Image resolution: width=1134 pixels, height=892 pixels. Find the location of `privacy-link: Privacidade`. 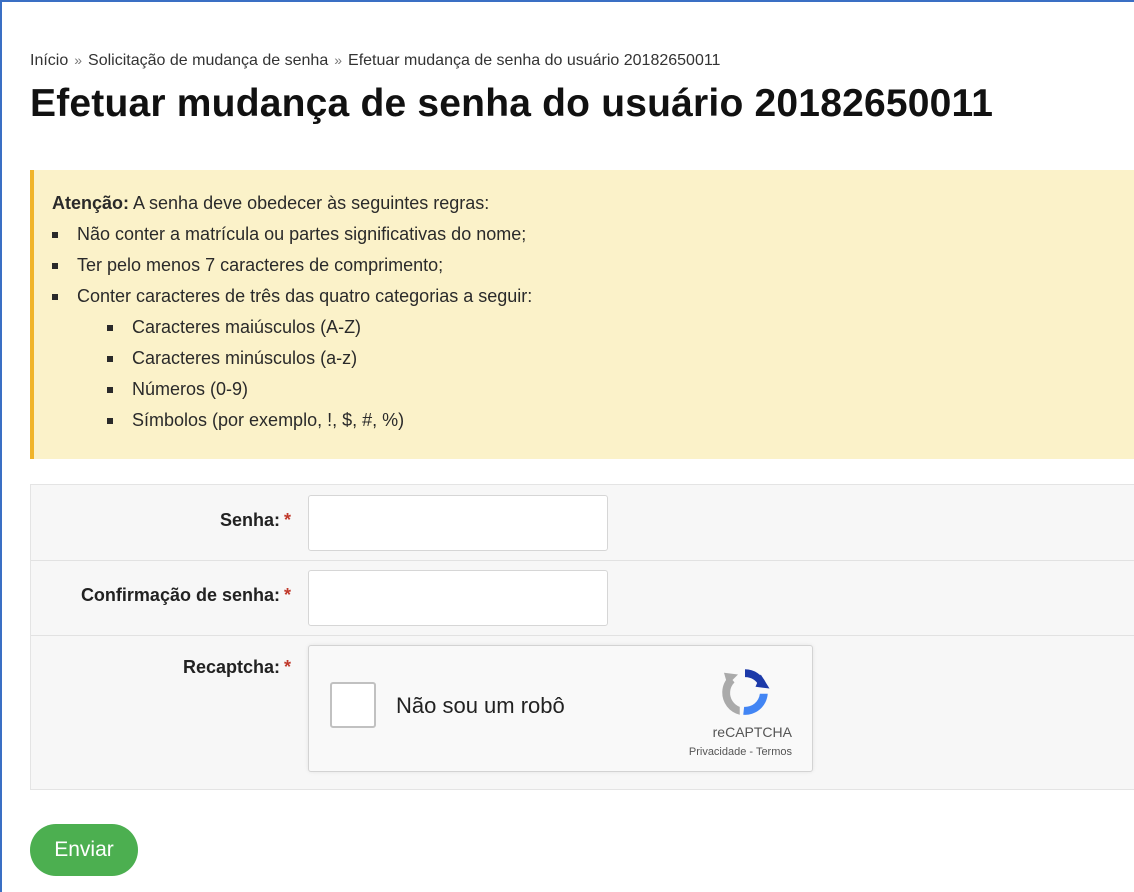

privacy-link: Privacidade is located at coordinates (717, 752).